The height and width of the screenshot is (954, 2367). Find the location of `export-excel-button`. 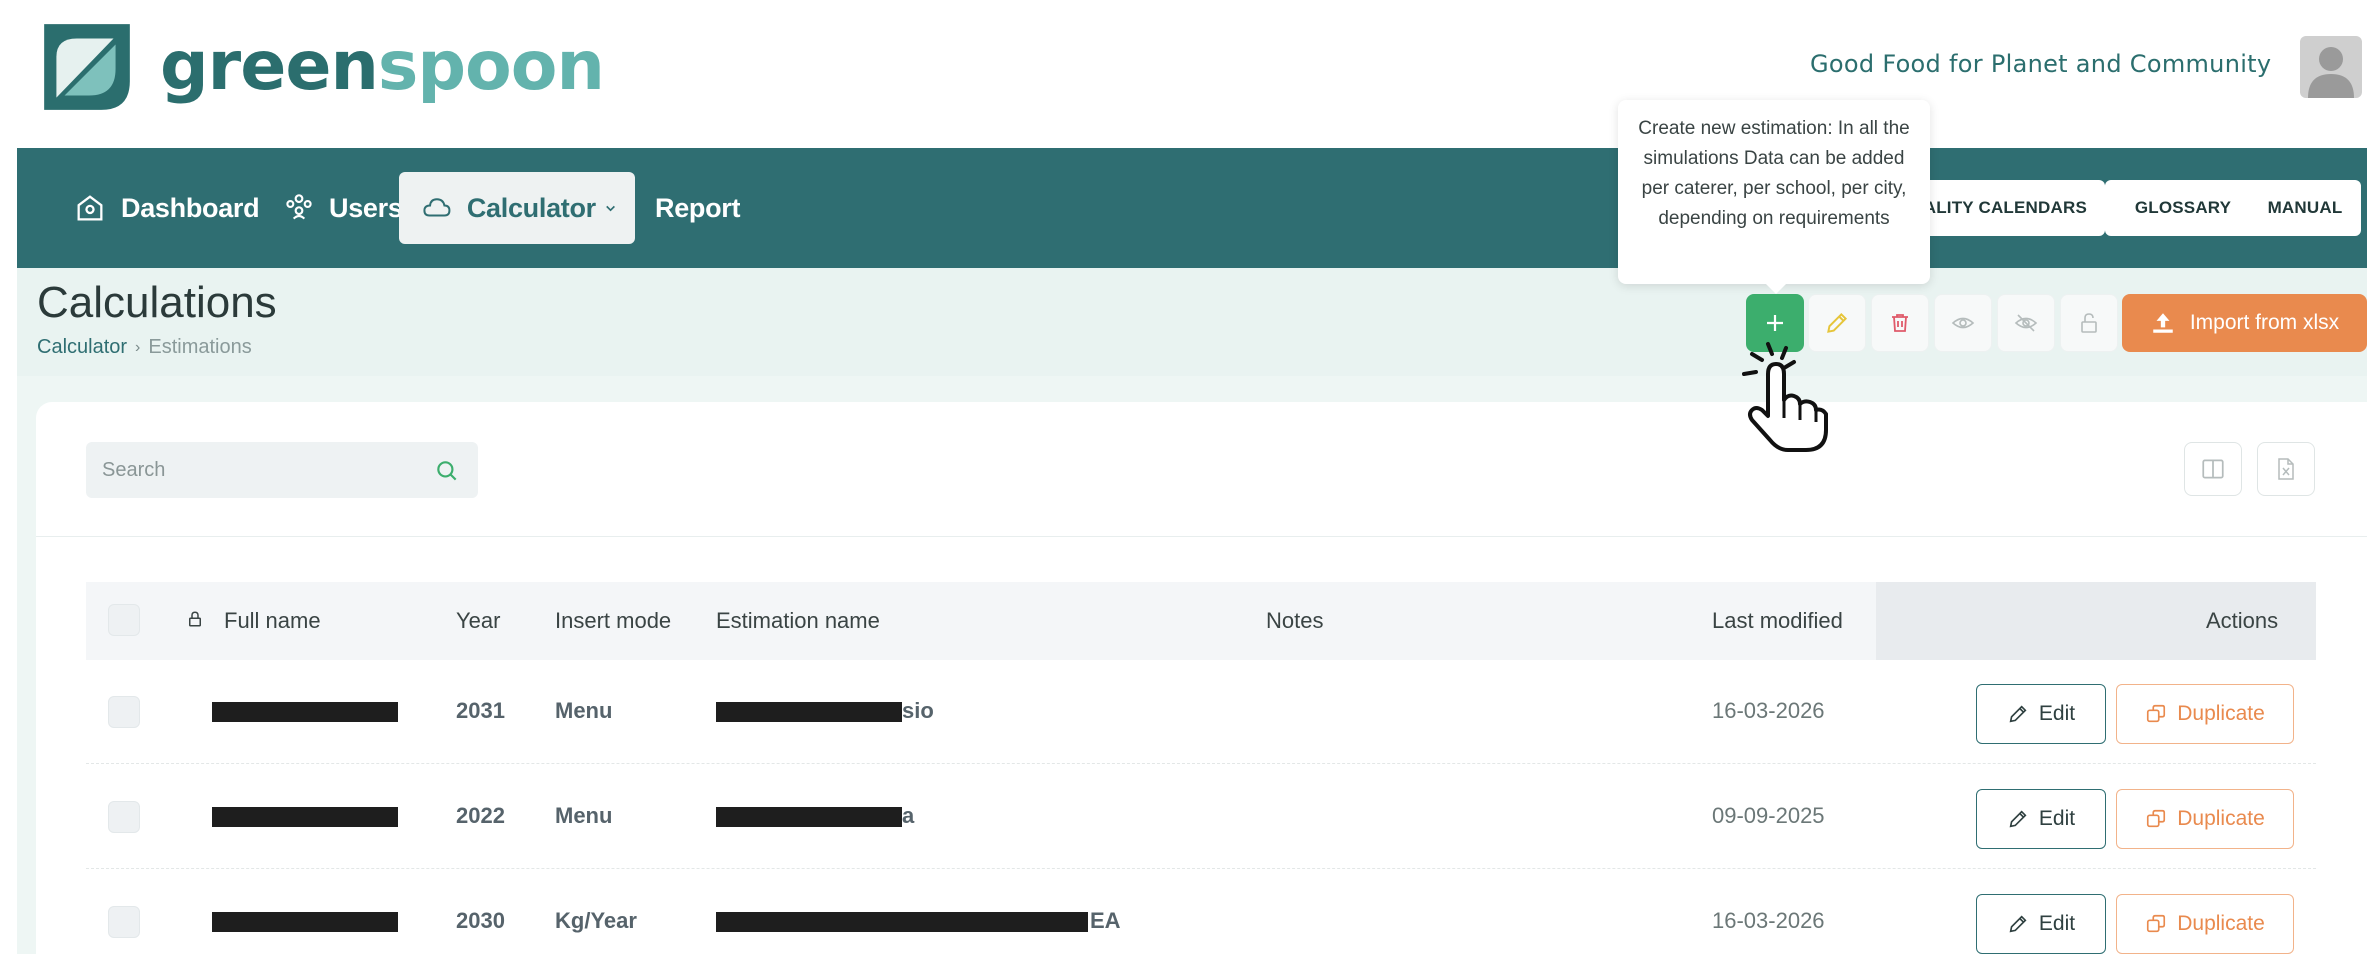

export-excel-button is located at coordinates (2286, 469).